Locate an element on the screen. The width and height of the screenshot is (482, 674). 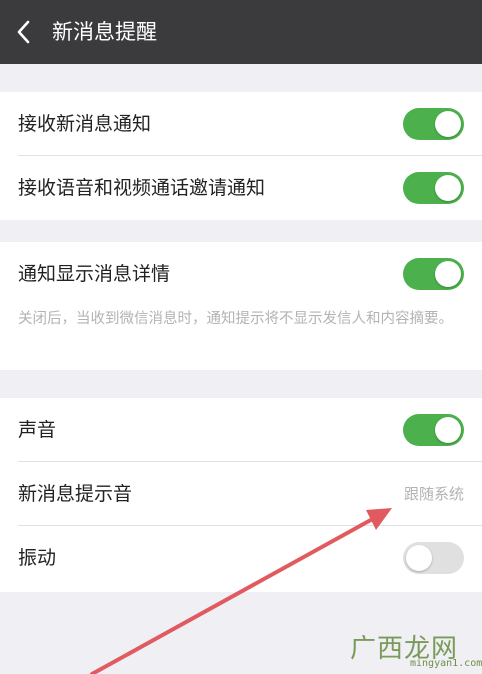
show-detail-row: 通知显示消息详情 is located at coordinates (241, 274).